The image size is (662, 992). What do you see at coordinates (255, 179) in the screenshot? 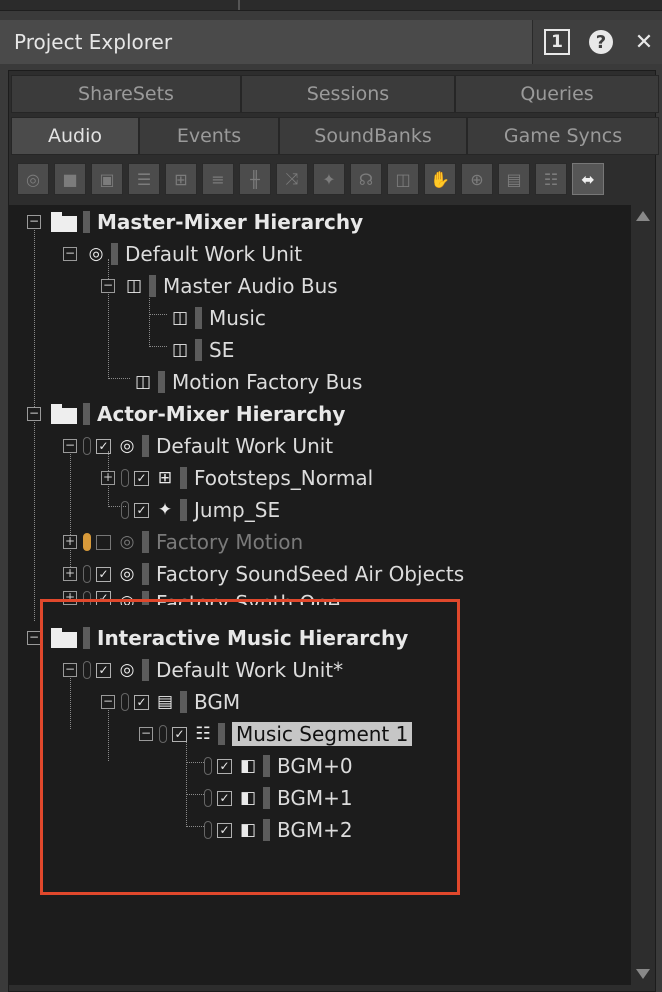
I see `blend-container-icon: ╫` at bounding box center [255, 179].